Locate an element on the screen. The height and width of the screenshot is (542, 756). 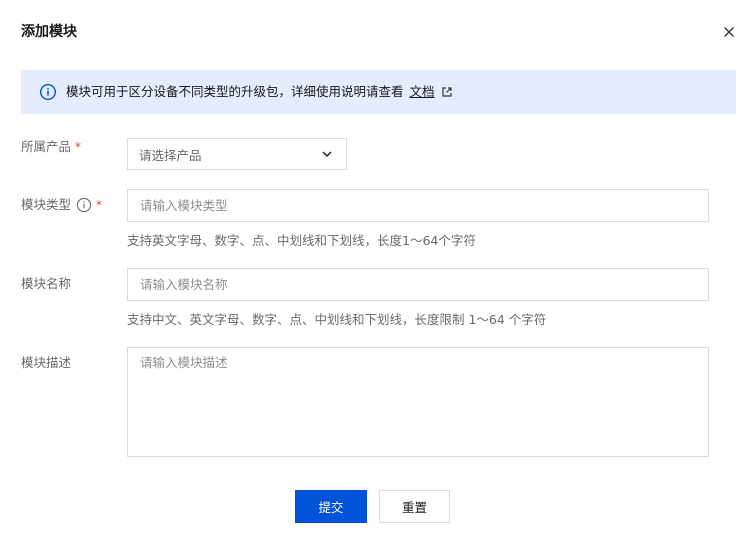
close-button is located at coordinates (729, 32).